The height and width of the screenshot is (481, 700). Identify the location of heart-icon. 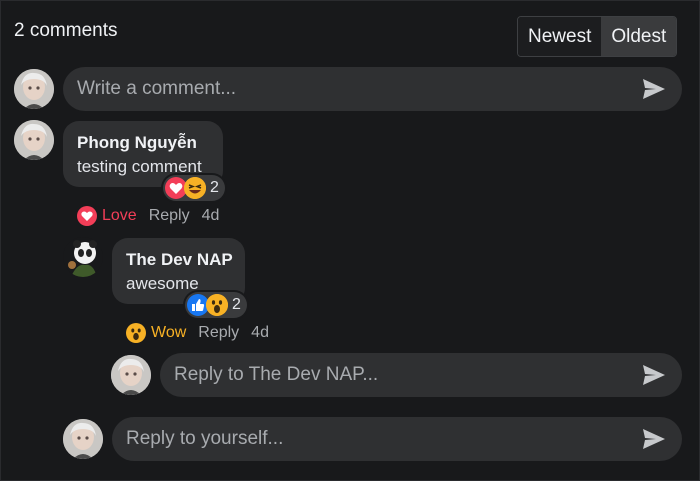
(87, 216).